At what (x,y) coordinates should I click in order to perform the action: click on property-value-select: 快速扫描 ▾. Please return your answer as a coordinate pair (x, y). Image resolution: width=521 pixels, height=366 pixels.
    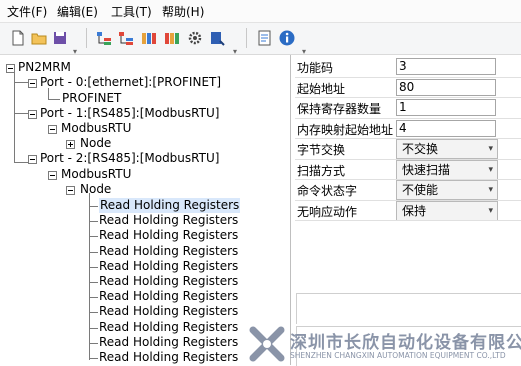
    Looking at the image, I should click on (447, 169).